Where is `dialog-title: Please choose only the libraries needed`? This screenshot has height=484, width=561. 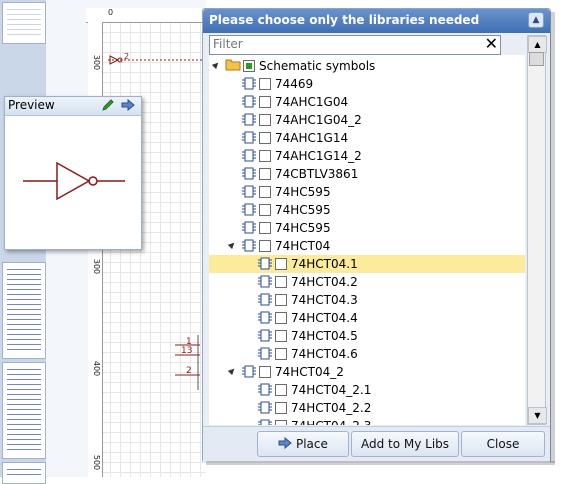
dialog-title: Please choose only the libraries needed is located at coordinates (344, 20).